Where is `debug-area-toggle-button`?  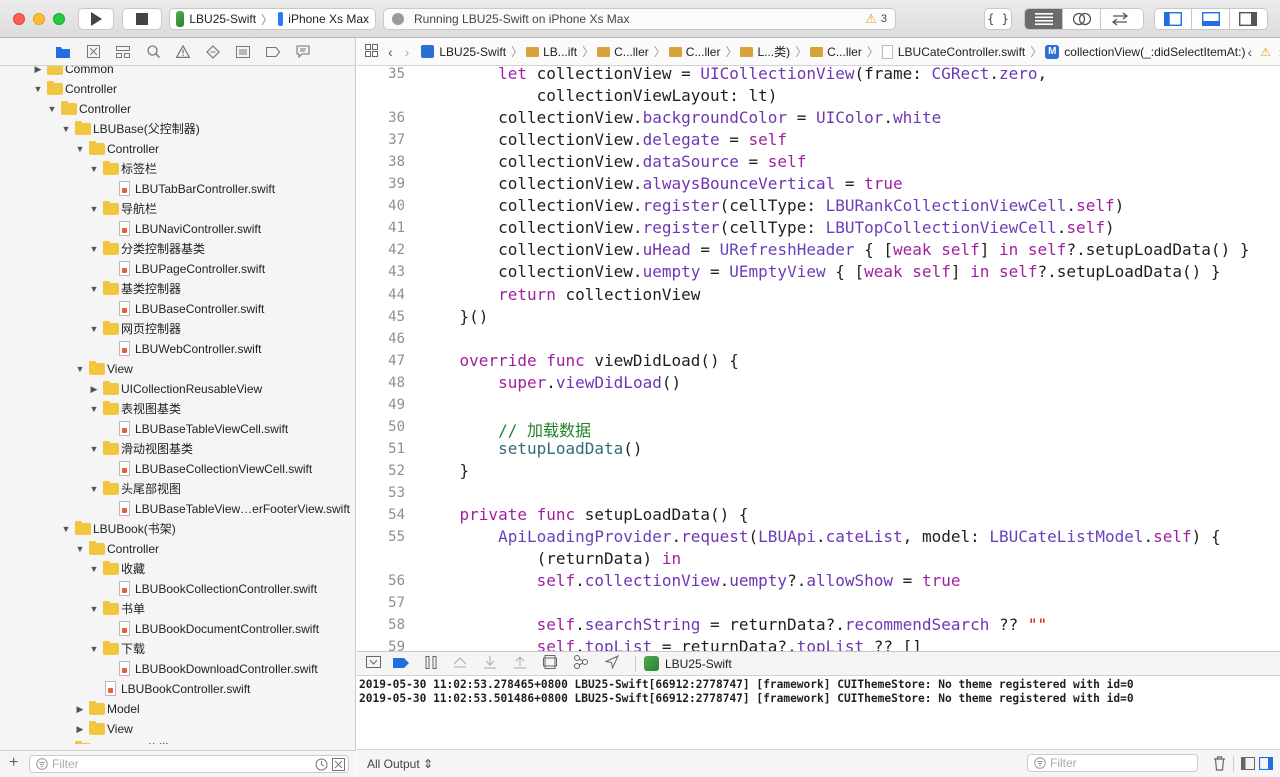 debug-area-toggle-button is located at coordinates (1211, 19).